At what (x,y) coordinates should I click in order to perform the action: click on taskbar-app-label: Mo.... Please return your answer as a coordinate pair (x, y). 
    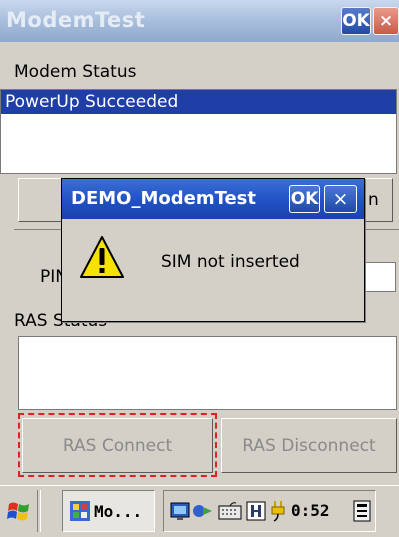
    Looking at the image, I should click on (118, 511).